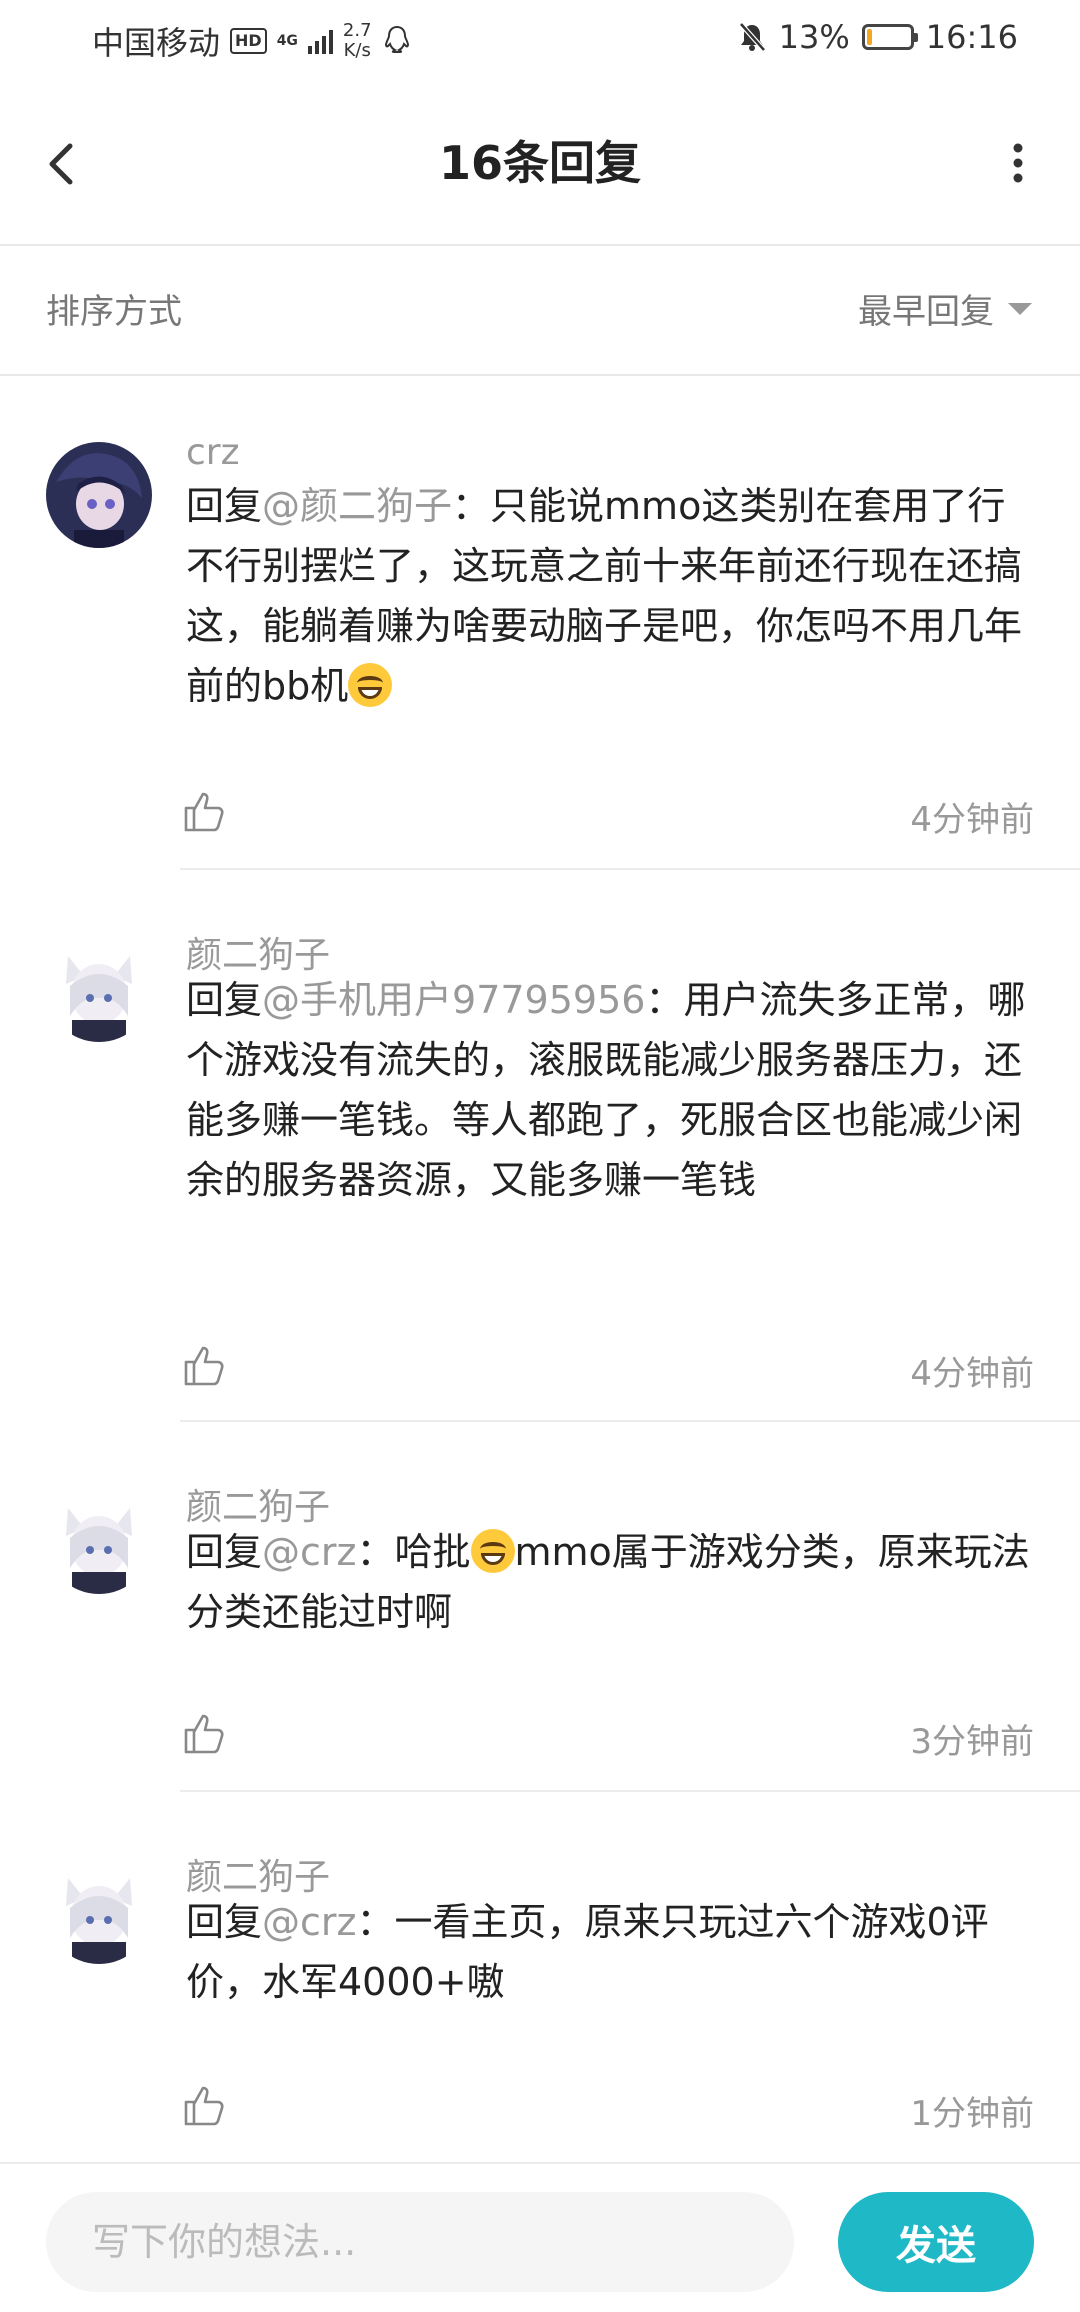 Image resolution: width=1080 pixels, height=2312 pixels. I want to click on sweat-smile-emoji-icon, so click(492, 1551).